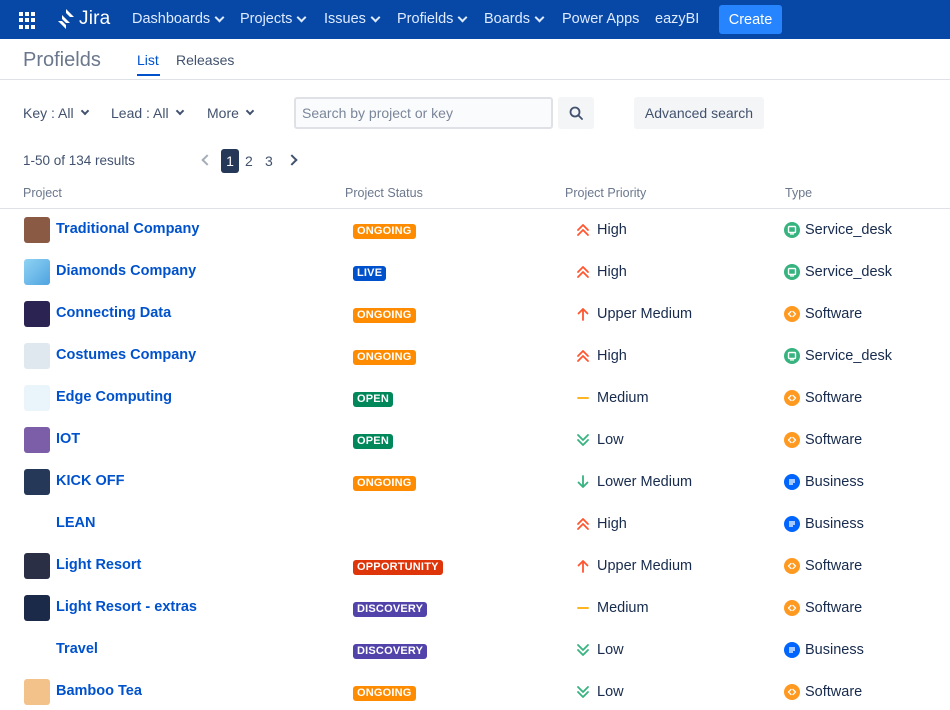 This screenshot has width=950, height=710. Describe the element at coordinates (633, 482) in the screenshot. I see `priority-cell: Lower Medium` at that location.